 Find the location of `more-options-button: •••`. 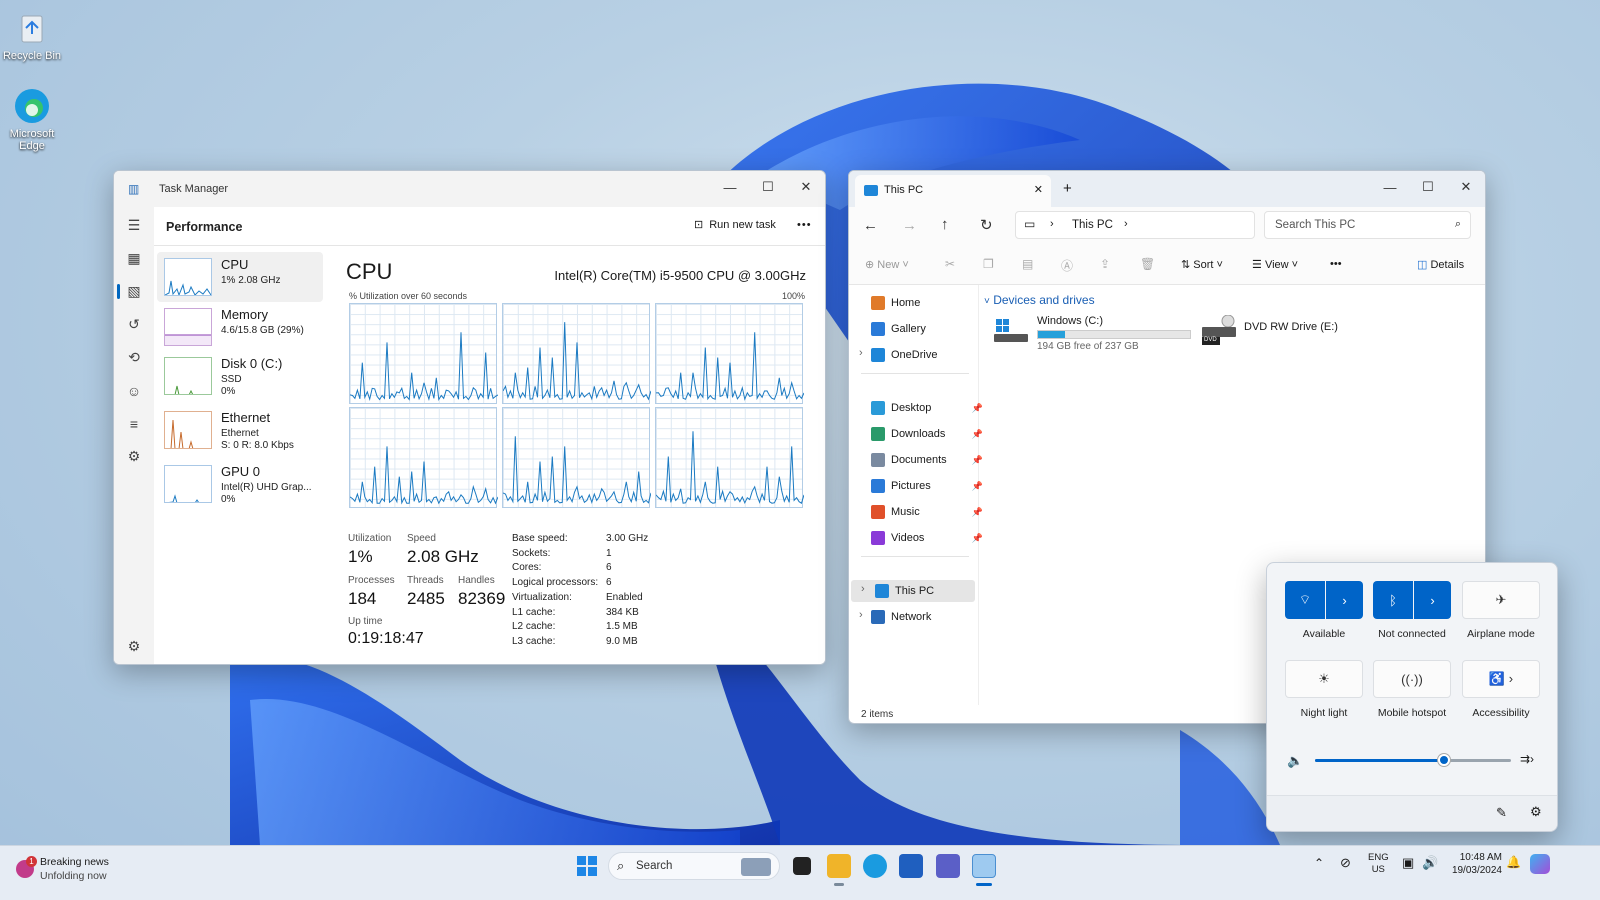

more-options-button: ••• is located at coordinates (804, 225).